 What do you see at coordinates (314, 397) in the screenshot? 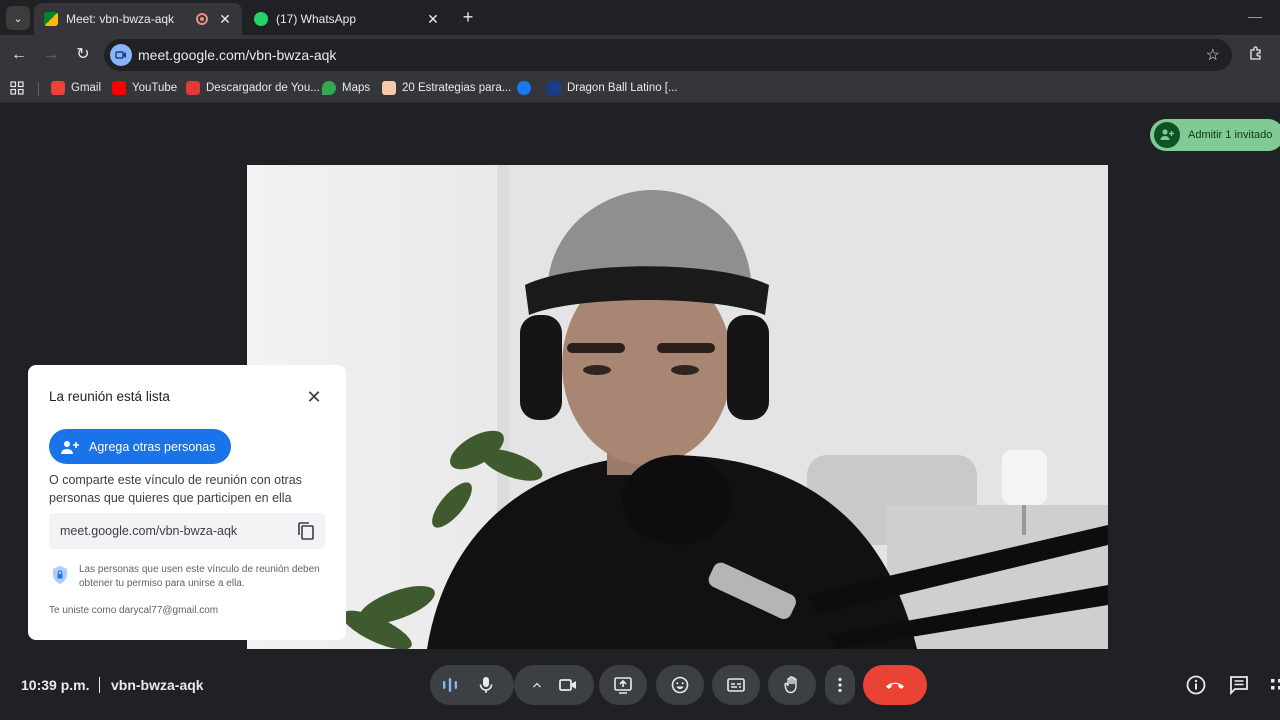
I see `close-icon: ✕` at bounding box center [314, 397].